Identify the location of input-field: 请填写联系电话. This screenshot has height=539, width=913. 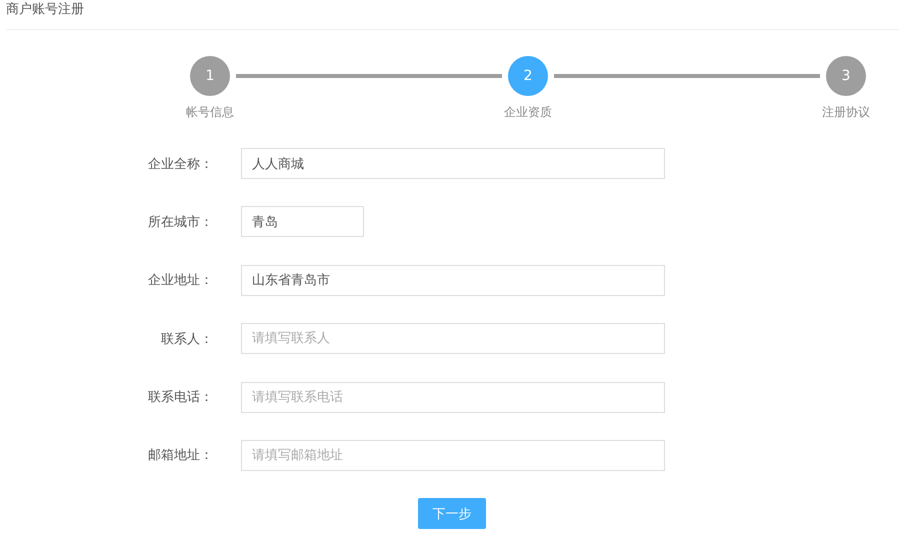
(453, 397).